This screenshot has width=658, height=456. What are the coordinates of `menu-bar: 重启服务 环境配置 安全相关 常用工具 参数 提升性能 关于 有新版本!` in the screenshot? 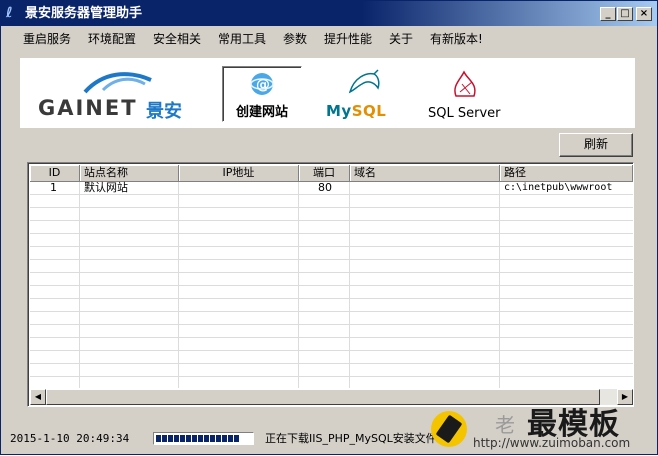 It's located at (329, 39).